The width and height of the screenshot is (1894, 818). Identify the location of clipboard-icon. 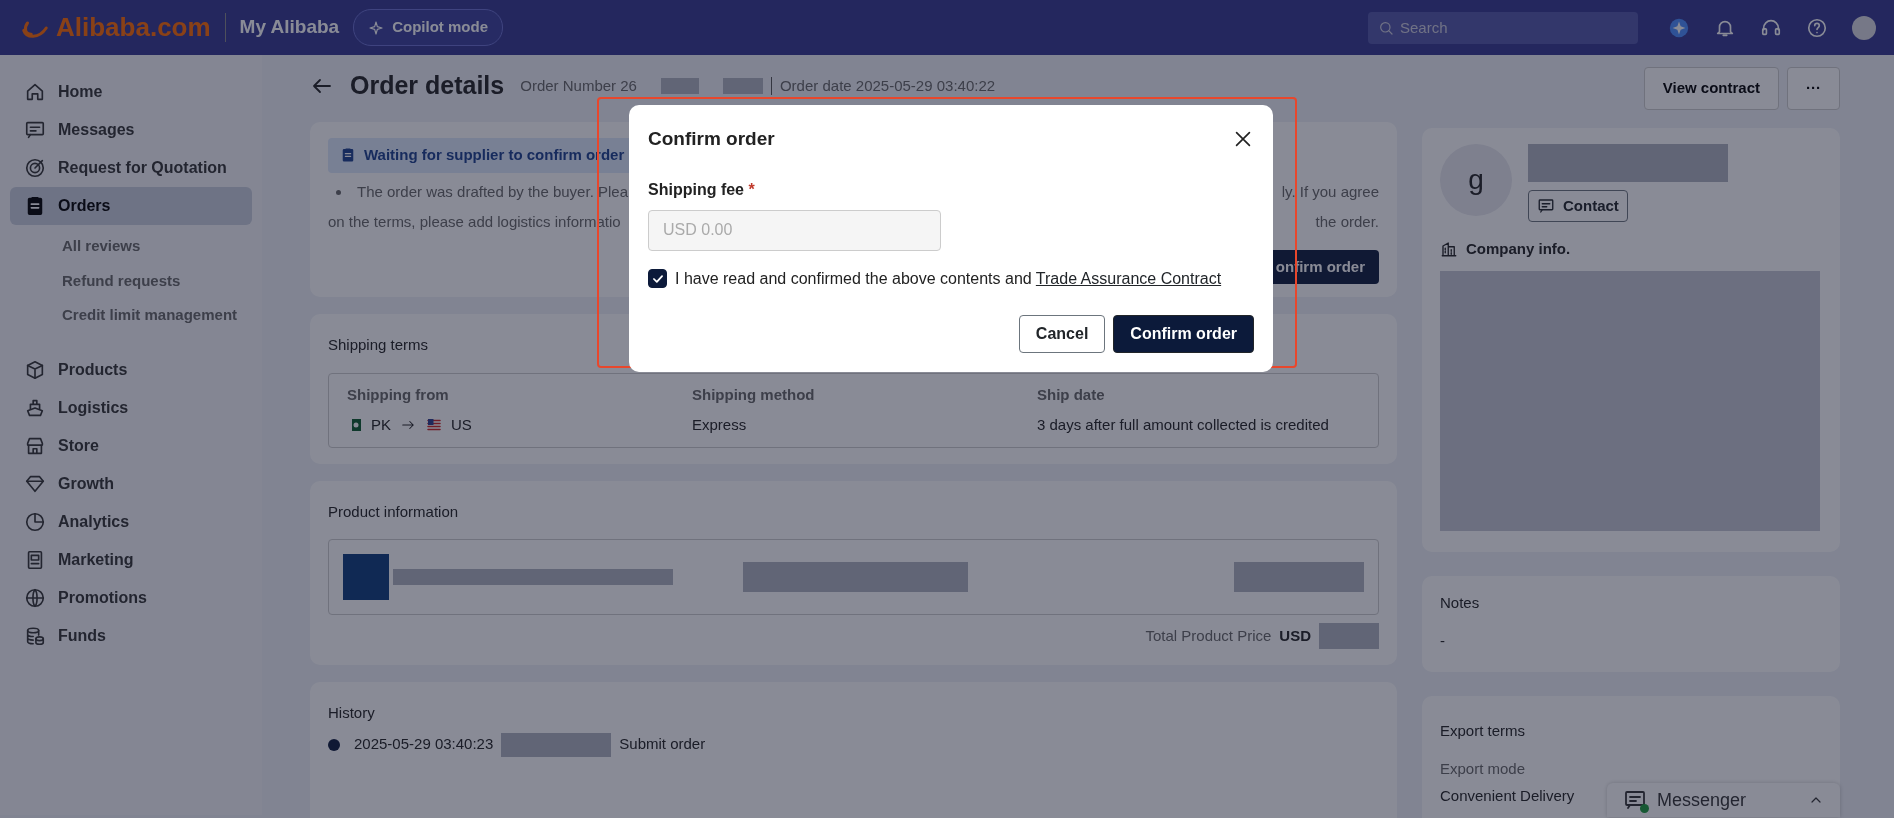
(348, 155).